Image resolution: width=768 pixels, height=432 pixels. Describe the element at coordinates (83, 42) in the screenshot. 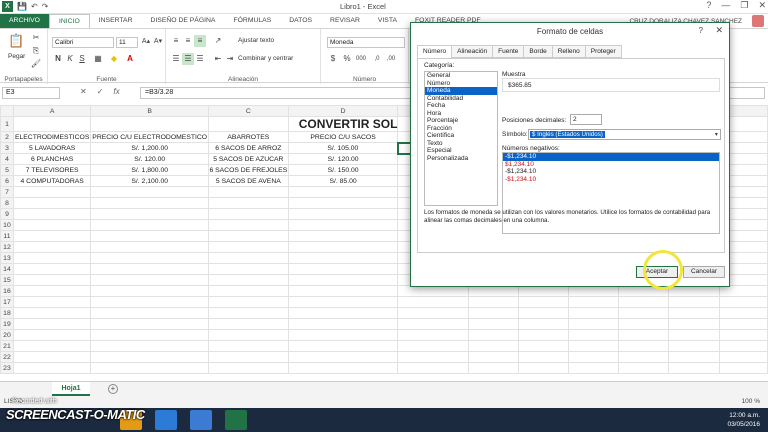

I see `font-name-select: Calibri` at that location.